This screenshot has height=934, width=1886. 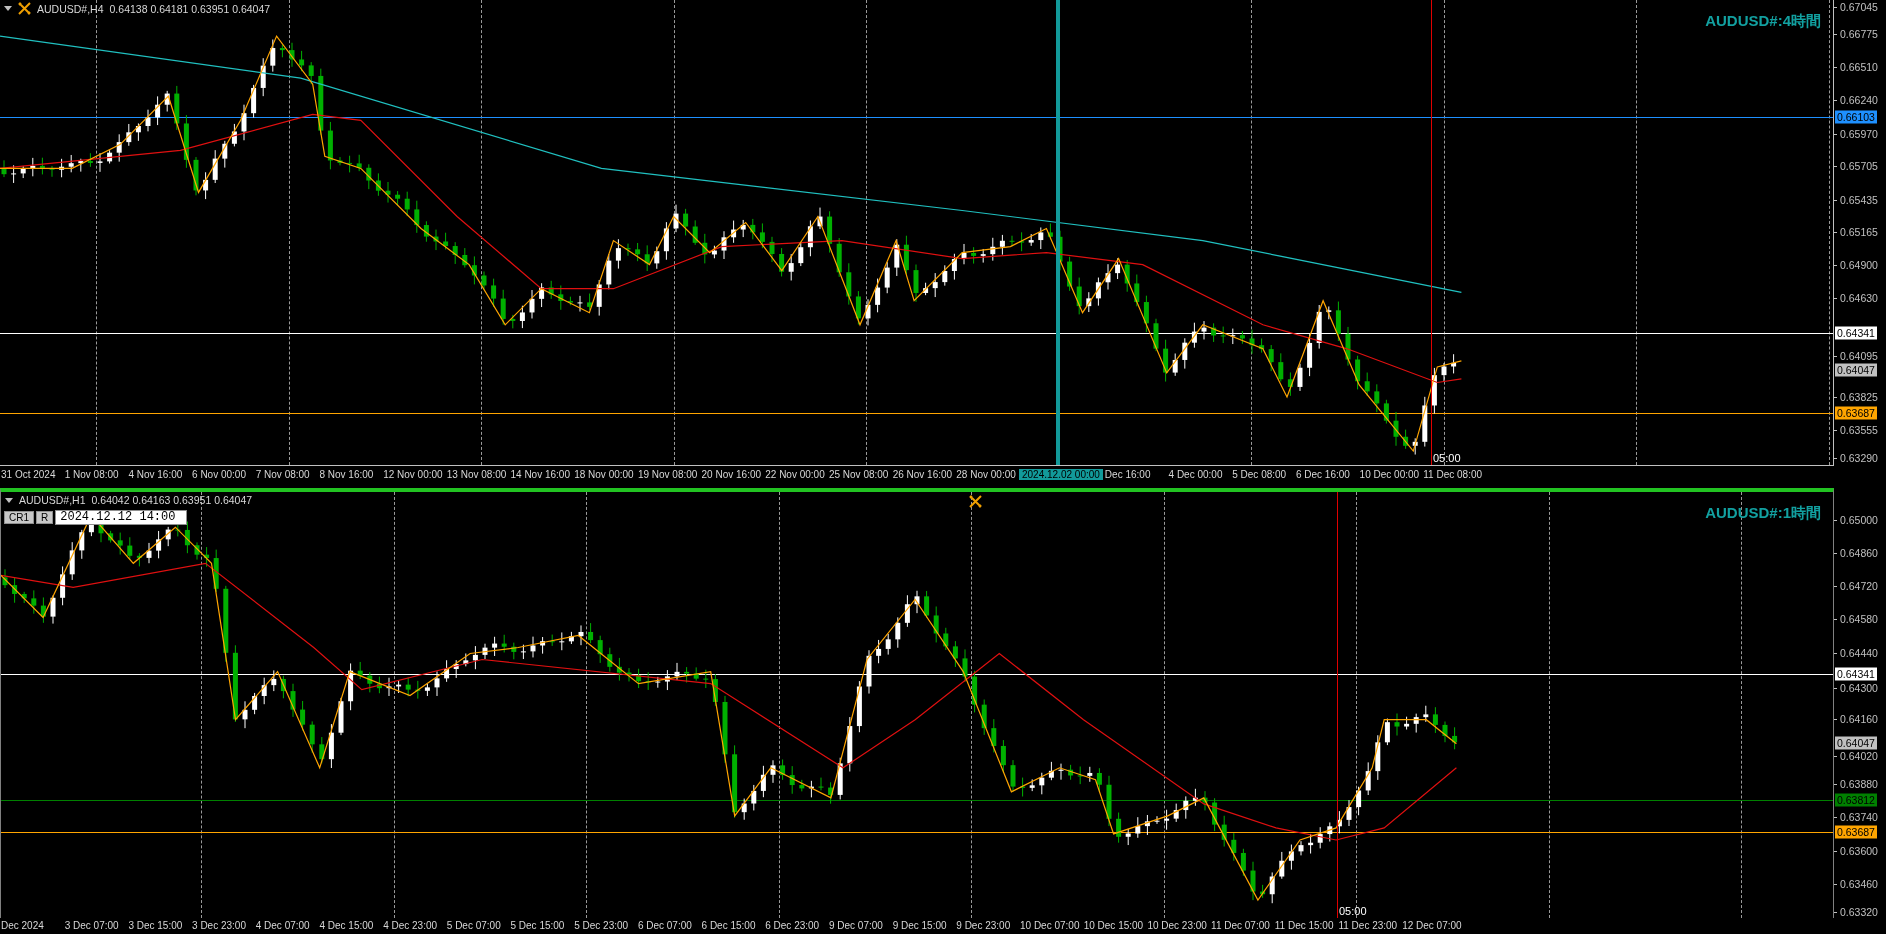 What do you see at coordinates (1113, 925) in the screenshot?
I see `time-label: 10 Dec 15:00` at bounding box center [1113, 925].